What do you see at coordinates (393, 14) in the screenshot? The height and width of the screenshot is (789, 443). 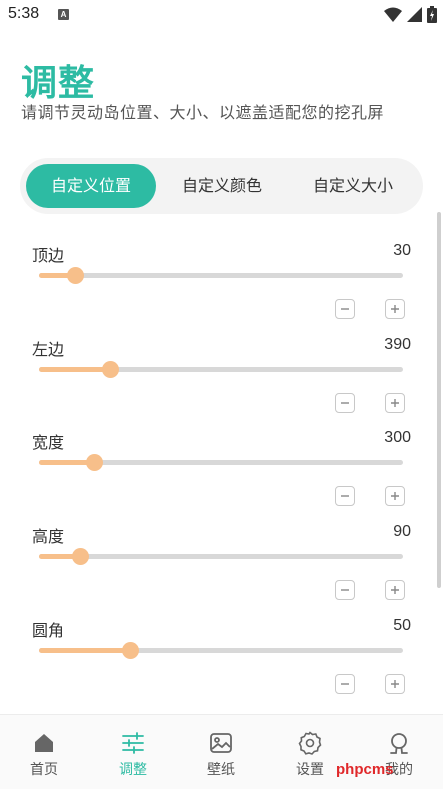 I see `wifi-icon` at bounding box center [393, 14].